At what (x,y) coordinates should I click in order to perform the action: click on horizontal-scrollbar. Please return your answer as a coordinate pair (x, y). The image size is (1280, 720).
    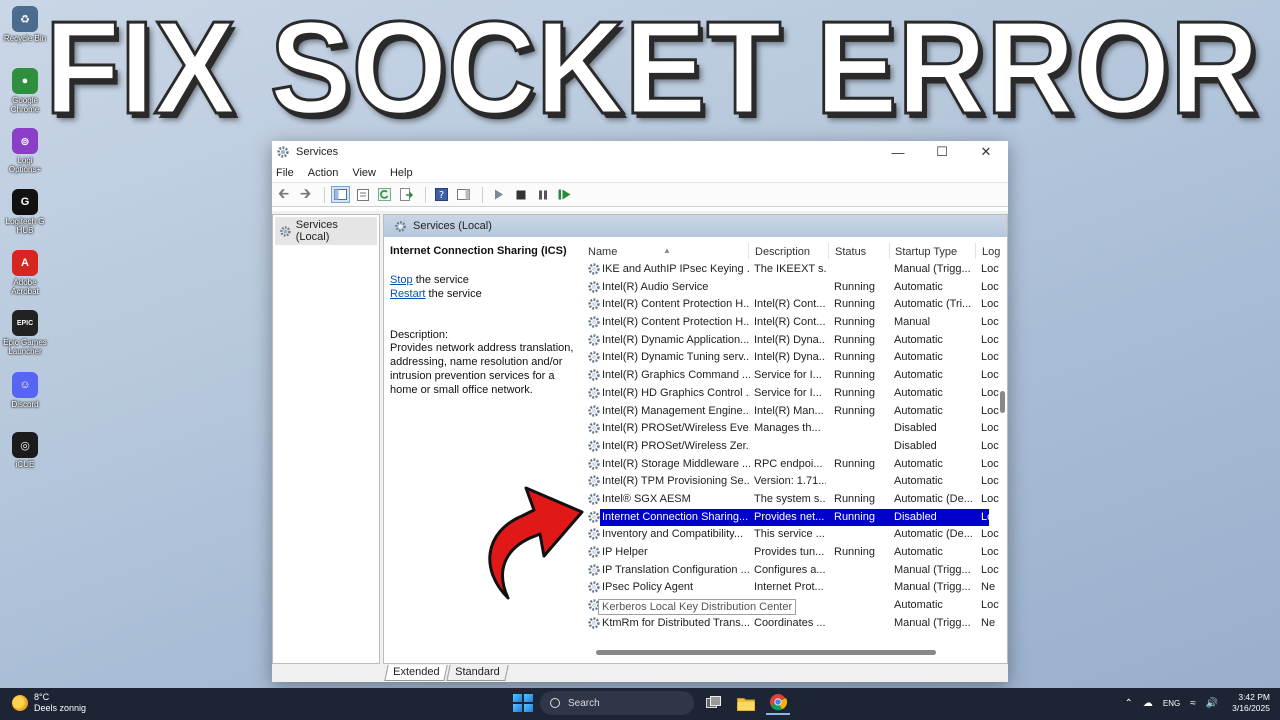
    Looking at the image, I should click on (766, 652).